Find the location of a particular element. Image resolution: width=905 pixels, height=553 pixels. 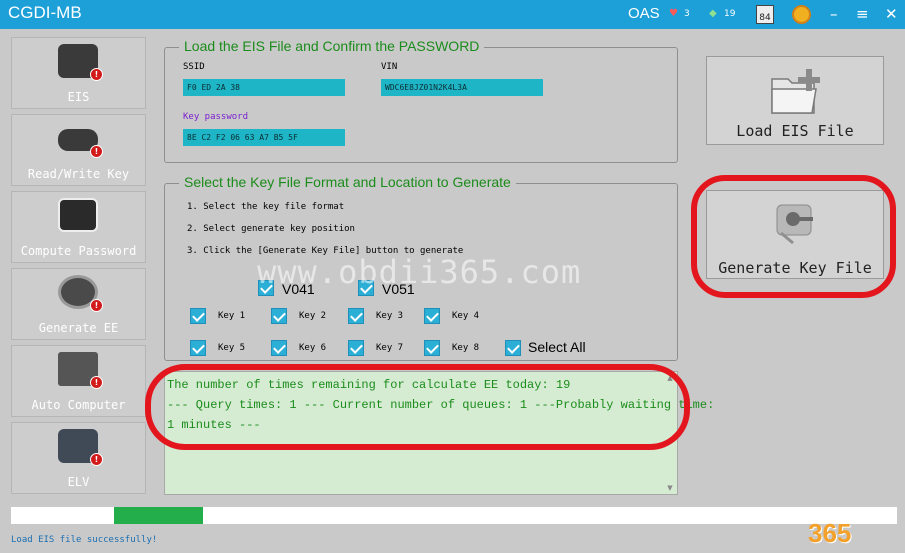

sidebar-item-label: ELV is located at coordinates (78, 482).